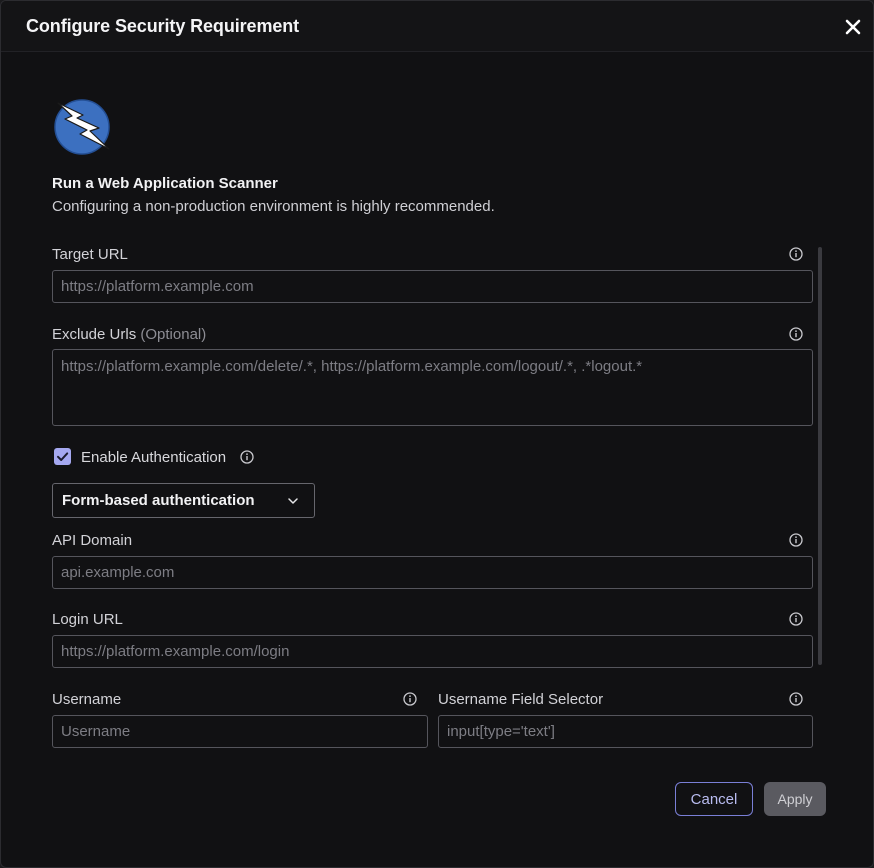 The width and height of the screenshot is (874, 868). I want to click on username-label: Username, so click(86, 699).